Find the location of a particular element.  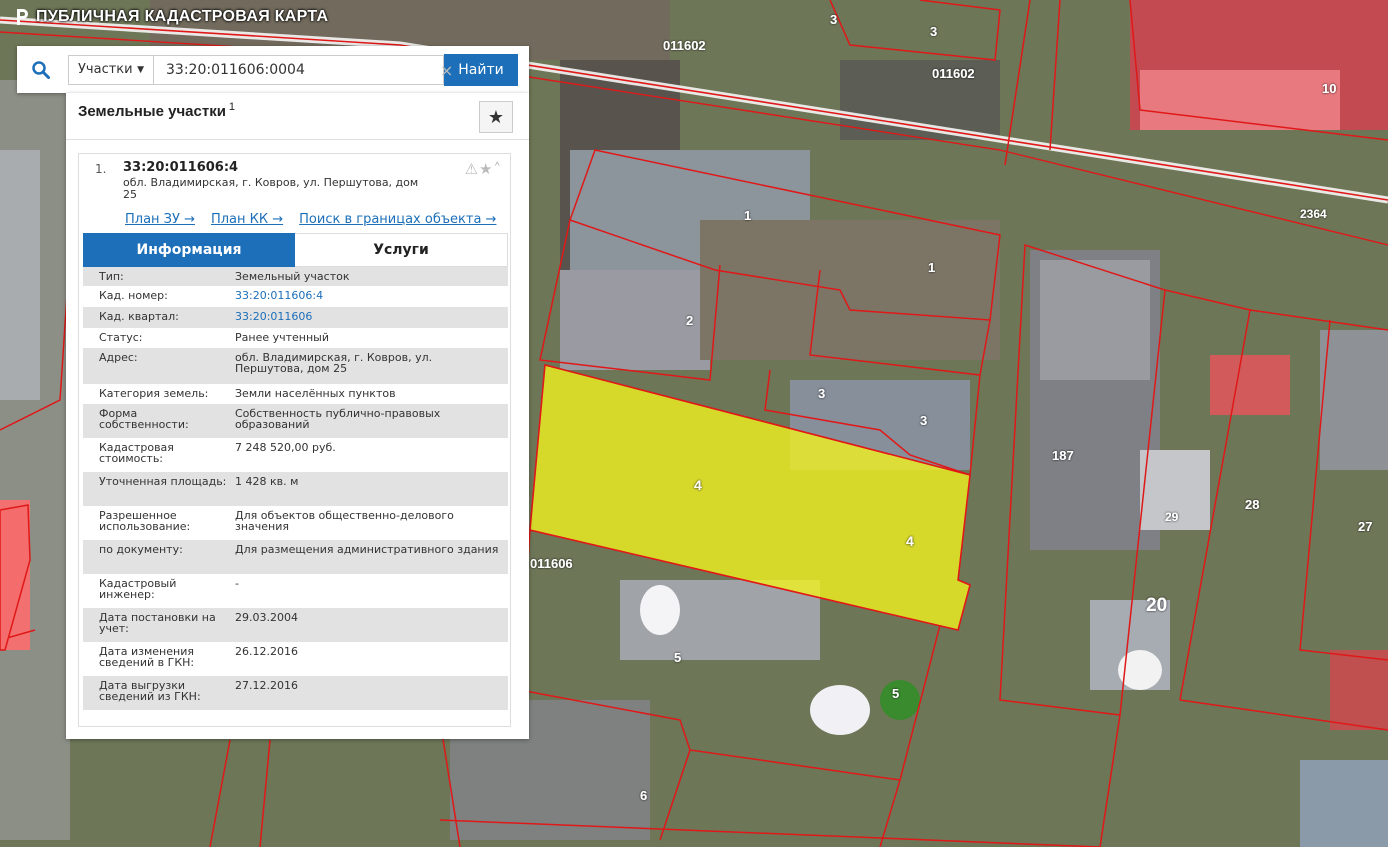

info-value-link: 33:20:011606:4 is located at coordinates (369, 296).